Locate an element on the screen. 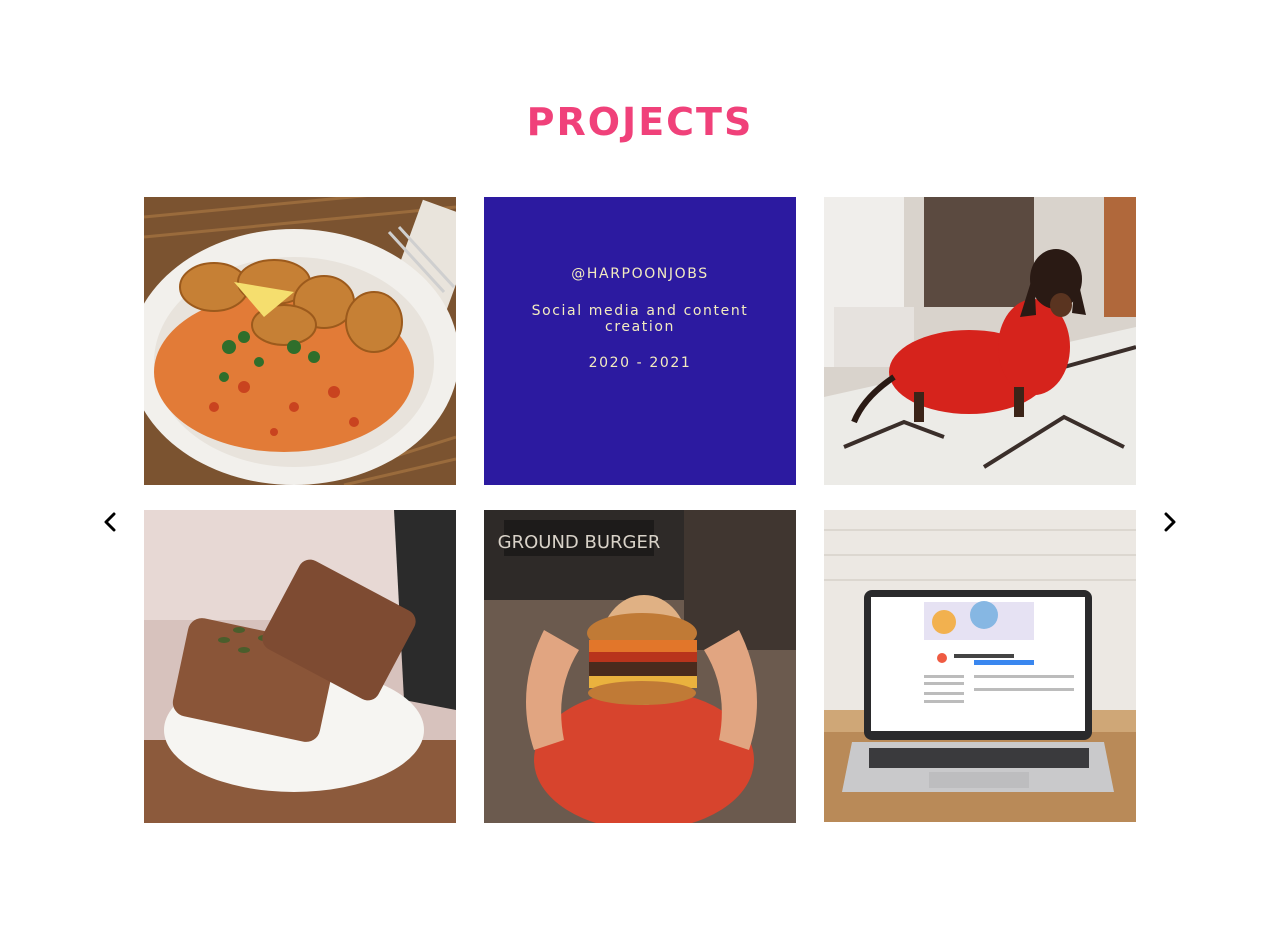  section-title: PROJECTS is located at coordinates (640, 122).